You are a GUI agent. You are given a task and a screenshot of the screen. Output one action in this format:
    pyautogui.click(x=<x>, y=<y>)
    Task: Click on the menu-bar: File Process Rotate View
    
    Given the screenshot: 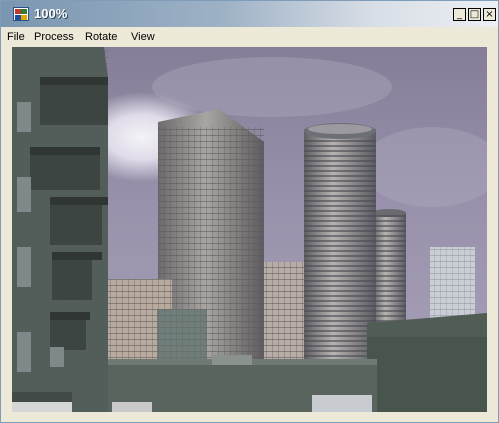 What is the action you would take?
    pyautogui.click(x=249, y=37)
    